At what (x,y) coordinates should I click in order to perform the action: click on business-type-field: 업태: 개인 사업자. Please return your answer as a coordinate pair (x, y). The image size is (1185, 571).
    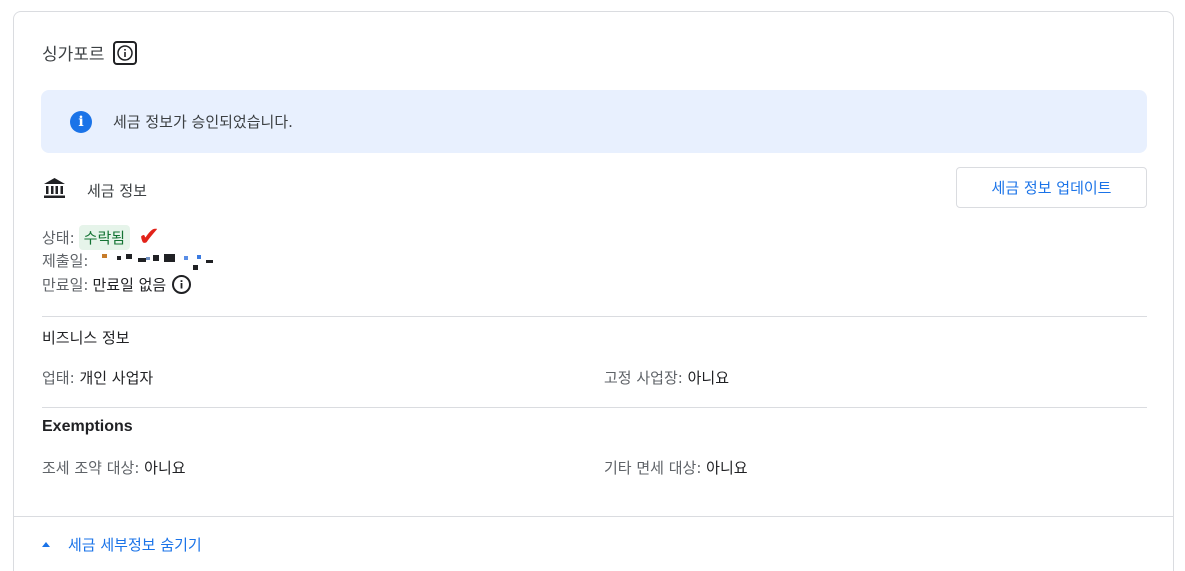
    Looking at the image, I should click on (97, 377).